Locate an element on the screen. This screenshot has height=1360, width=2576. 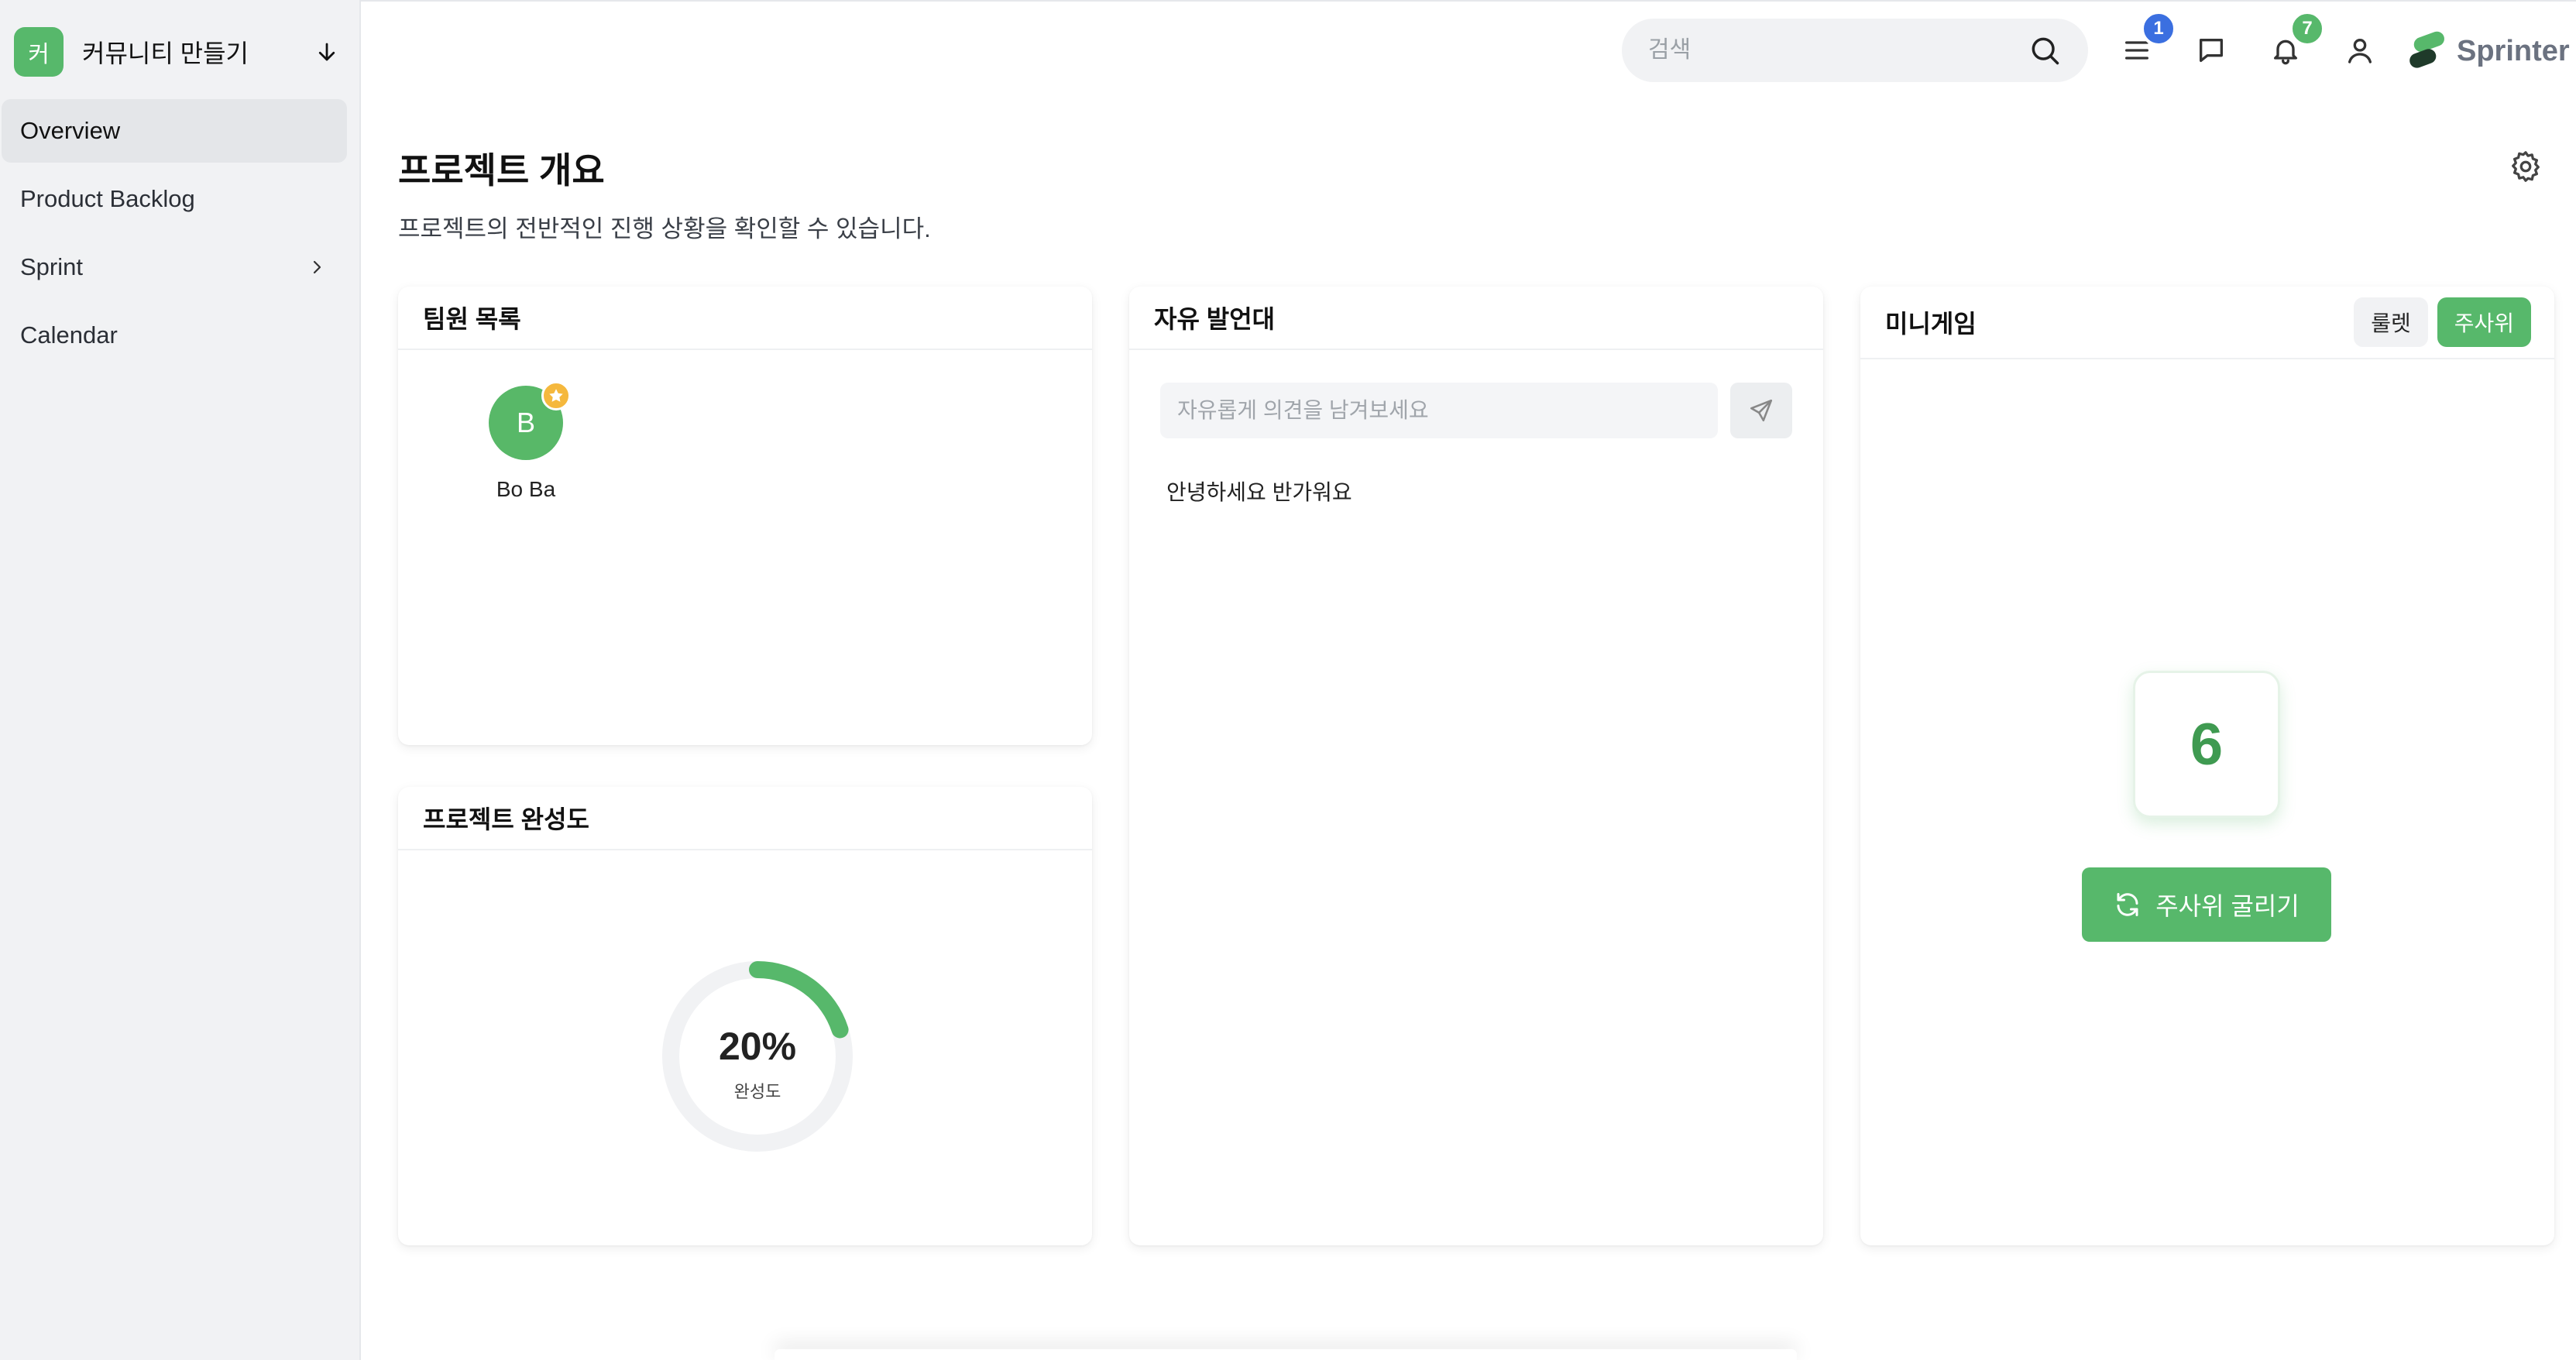
minigame-tabs: 룰렛 주사위 is located at coordinates (2437, 322).